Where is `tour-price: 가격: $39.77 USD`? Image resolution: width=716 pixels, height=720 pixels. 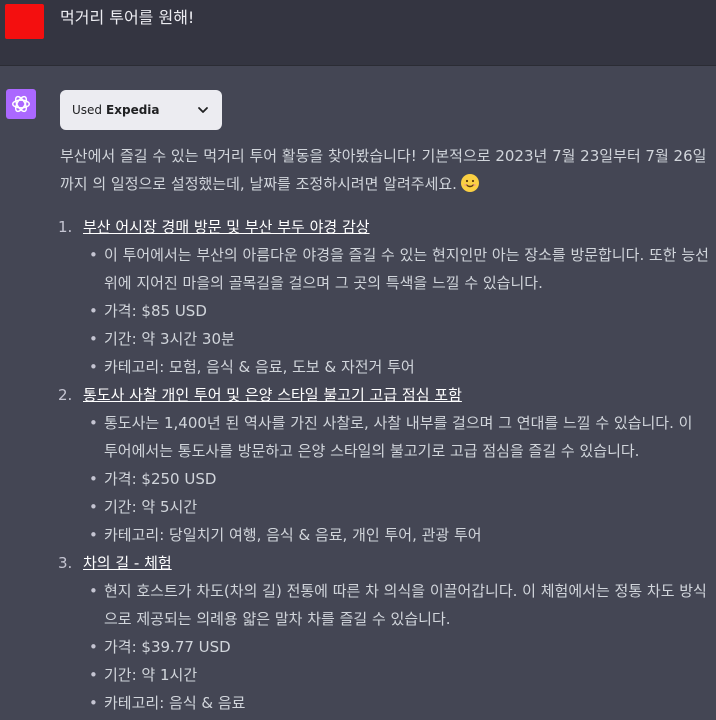
tour-price: 가격: $39.77 USD is located at coordinates (396, 647).